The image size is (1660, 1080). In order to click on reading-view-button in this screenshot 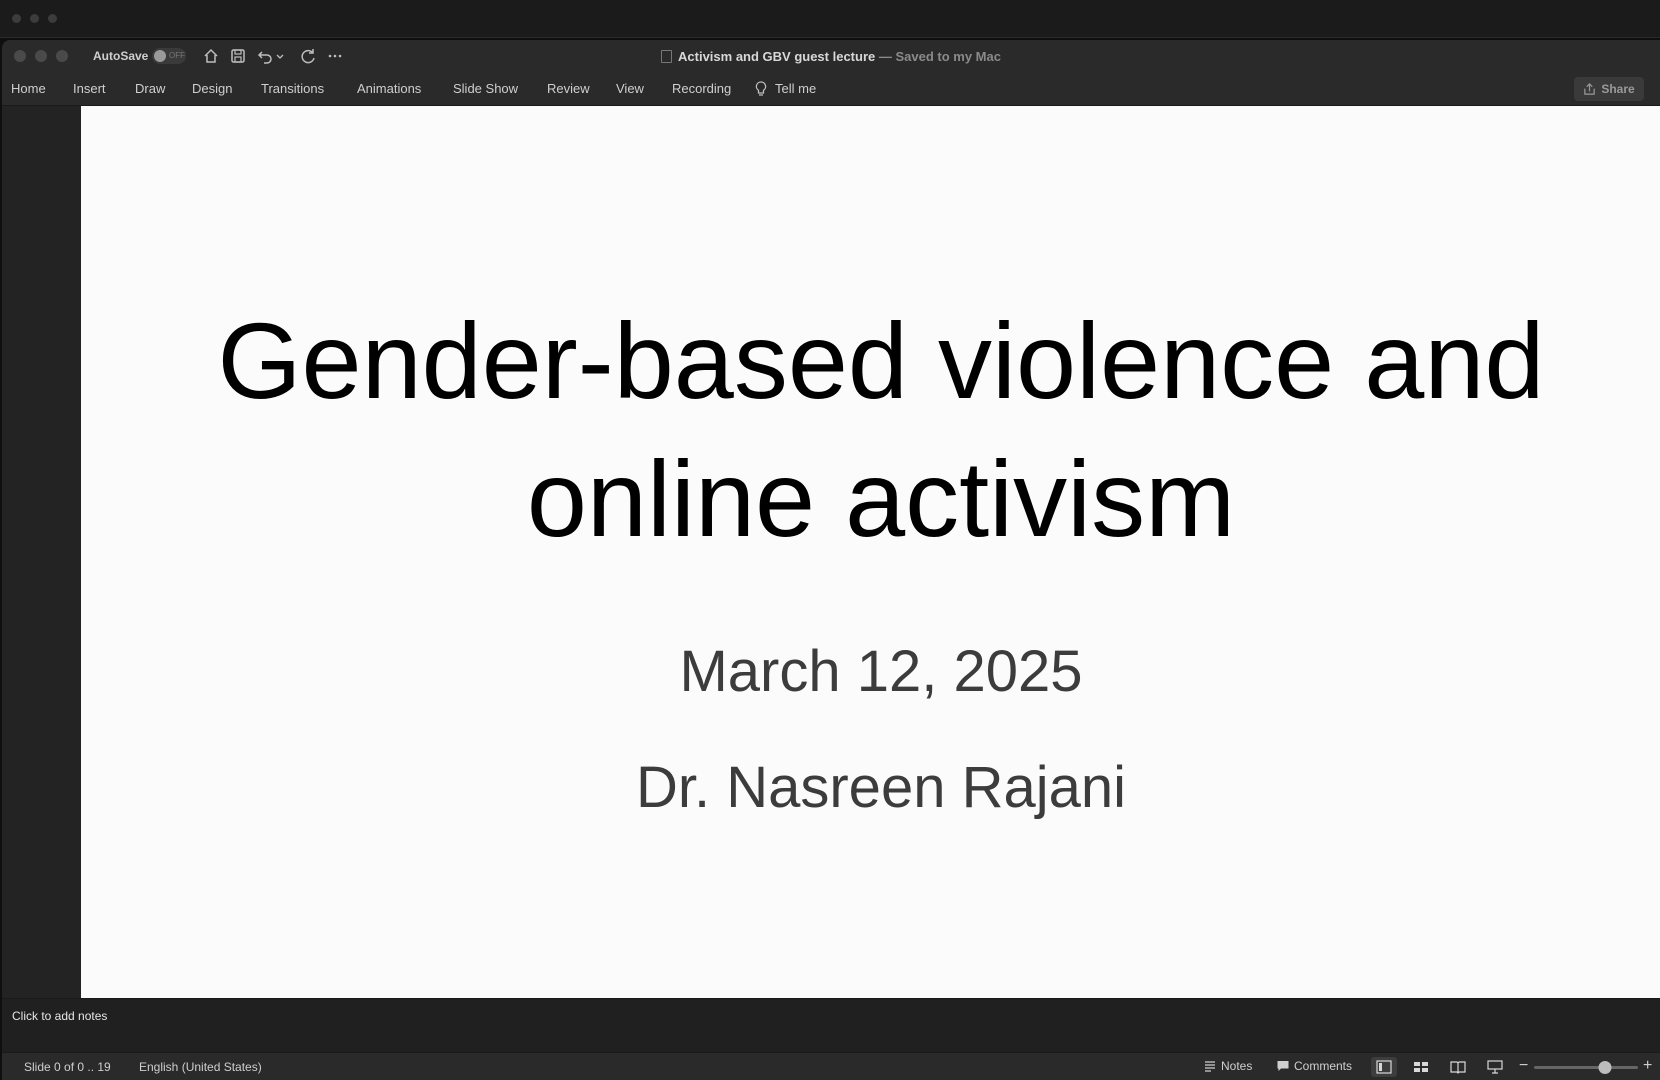, I will do `click(1458, 1067)`.